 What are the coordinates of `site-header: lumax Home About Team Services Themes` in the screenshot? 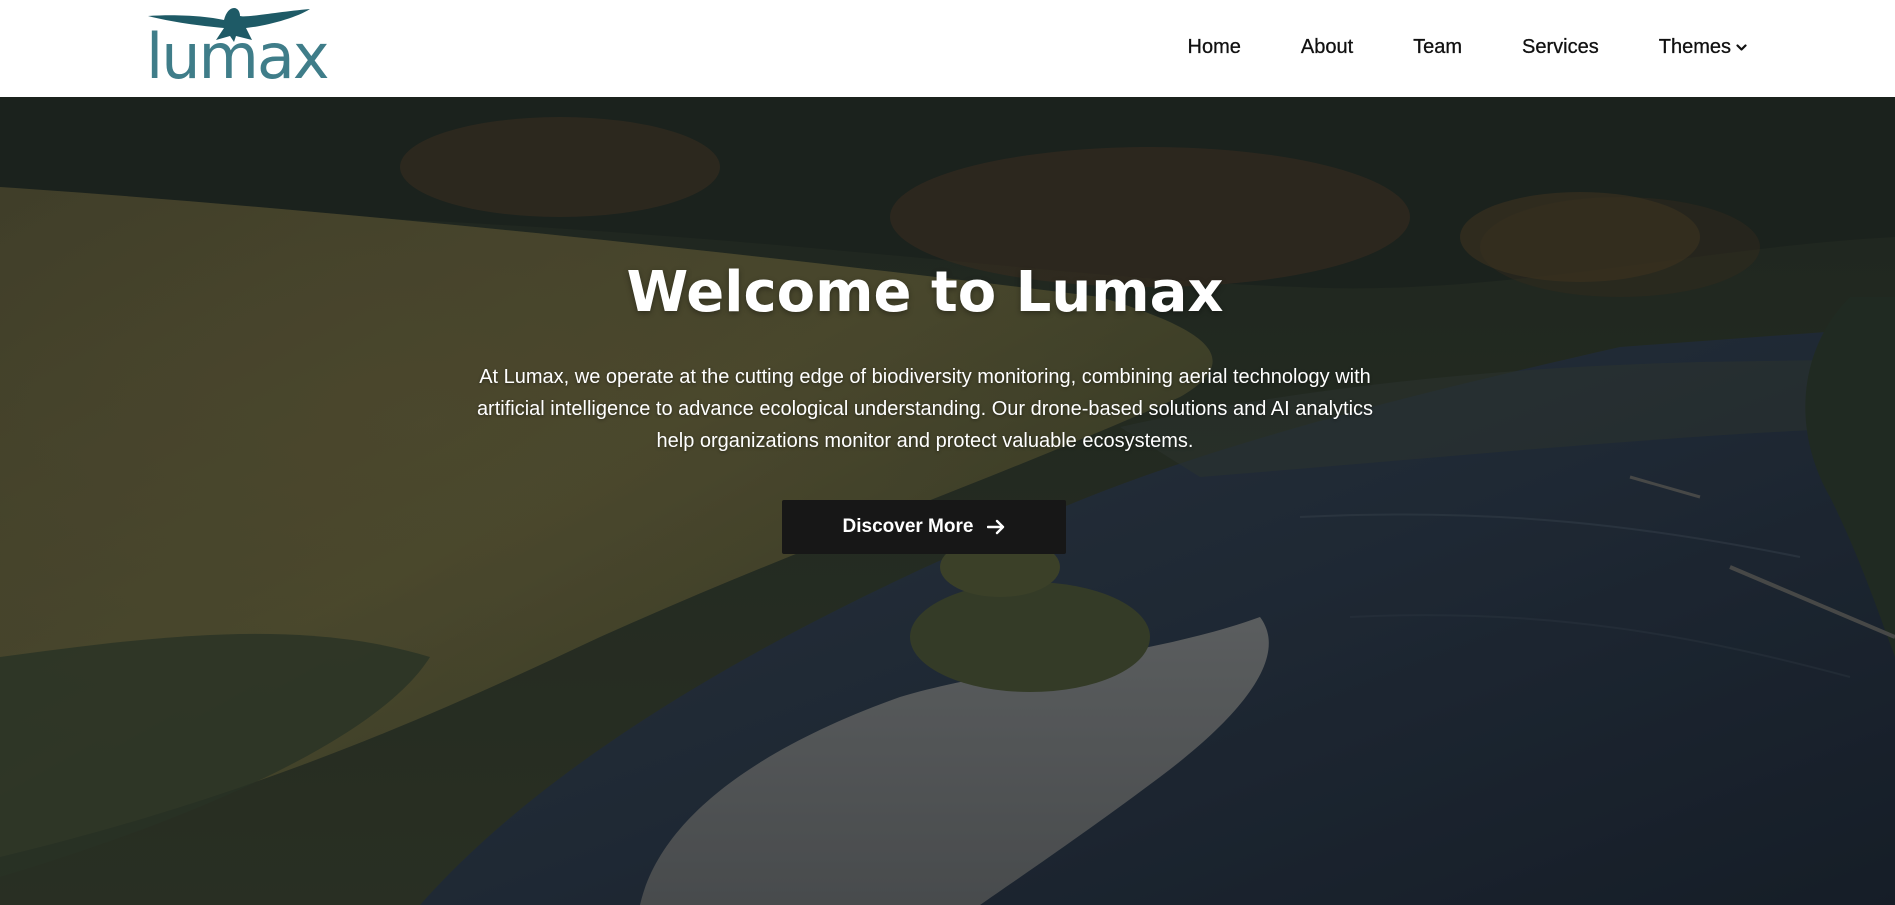 It's located at (947, 48).